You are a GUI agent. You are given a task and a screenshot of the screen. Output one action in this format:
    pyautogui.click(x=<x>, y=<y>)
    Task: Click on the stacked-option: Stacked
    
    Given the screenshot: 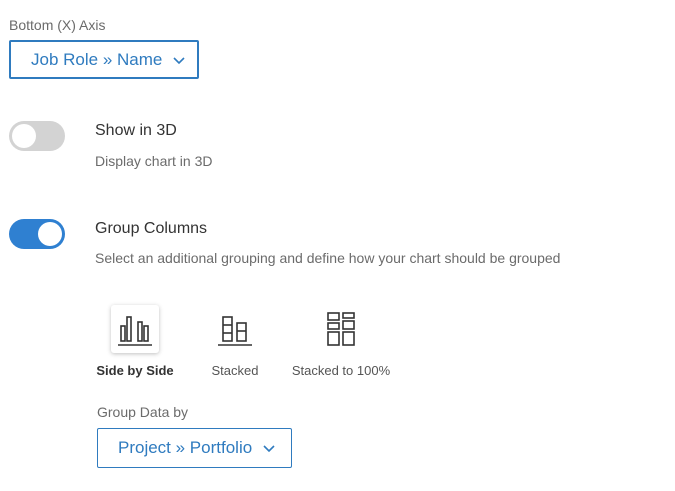 What is the action you would take?
    pyautogui.click(x=235, y=341)
    